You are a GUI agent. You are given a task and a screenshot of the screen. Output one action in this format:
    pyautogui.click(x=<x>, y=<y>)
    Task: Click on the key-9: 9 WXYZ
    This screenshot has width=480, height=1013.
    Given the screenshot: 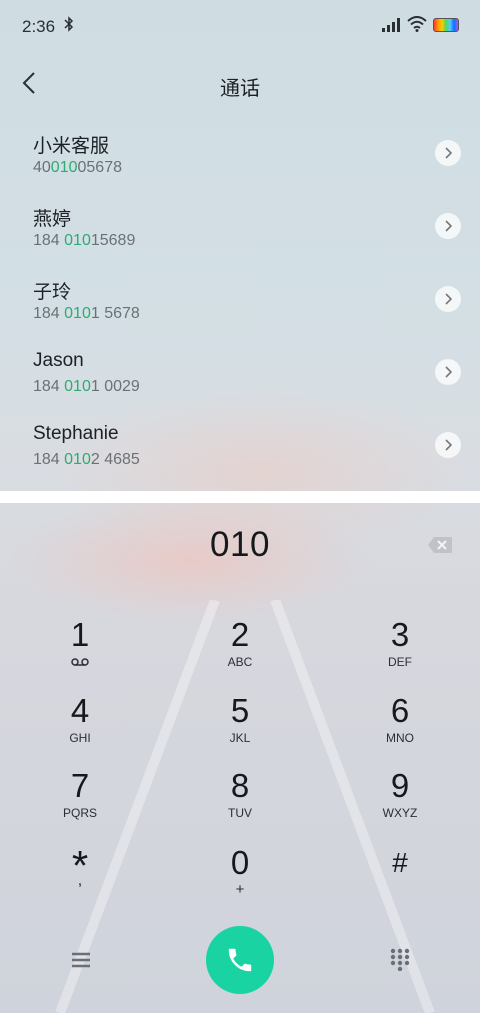 What is the action you would take?
    pyautogui.click(x=400, y=803)
    